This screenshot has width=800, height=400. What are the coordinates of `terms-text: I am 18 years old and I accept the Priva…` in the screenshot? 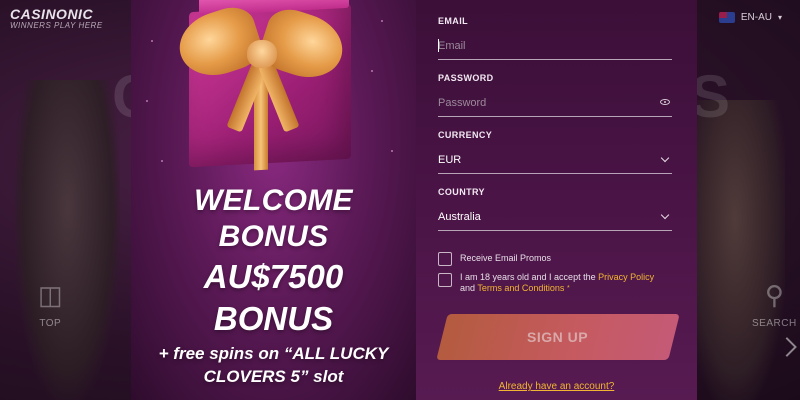 It's located at (557, 283).